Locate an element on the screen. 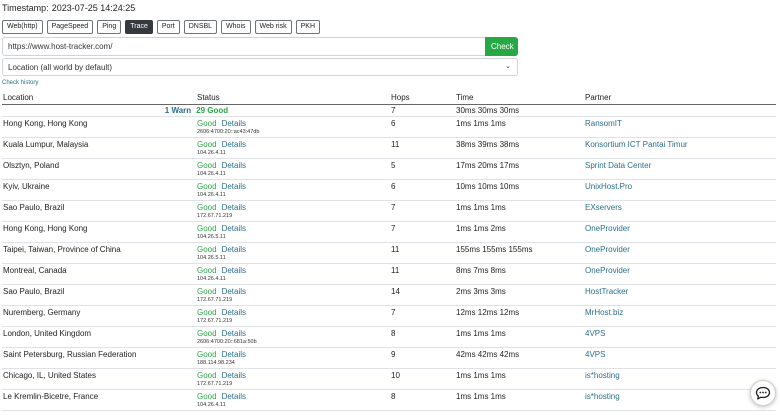 Image resolution: width=780 pixels, height=415 pixels. tab-whois: Whois is located at coordinates (236, 27).